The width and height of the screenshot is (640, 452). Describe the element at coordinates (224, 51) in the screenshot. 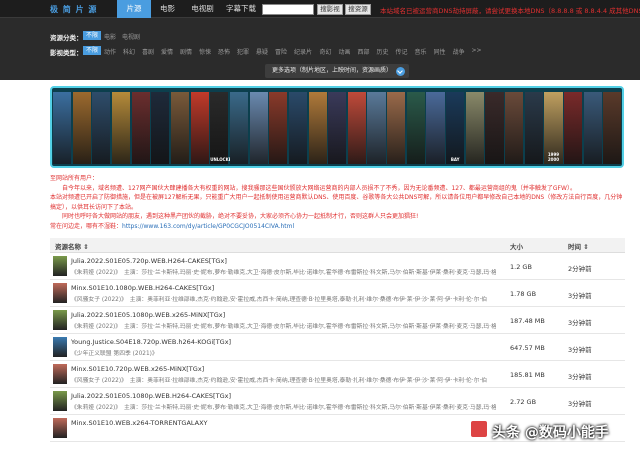

I see `genre-filter-option: 恐怖` at that location.